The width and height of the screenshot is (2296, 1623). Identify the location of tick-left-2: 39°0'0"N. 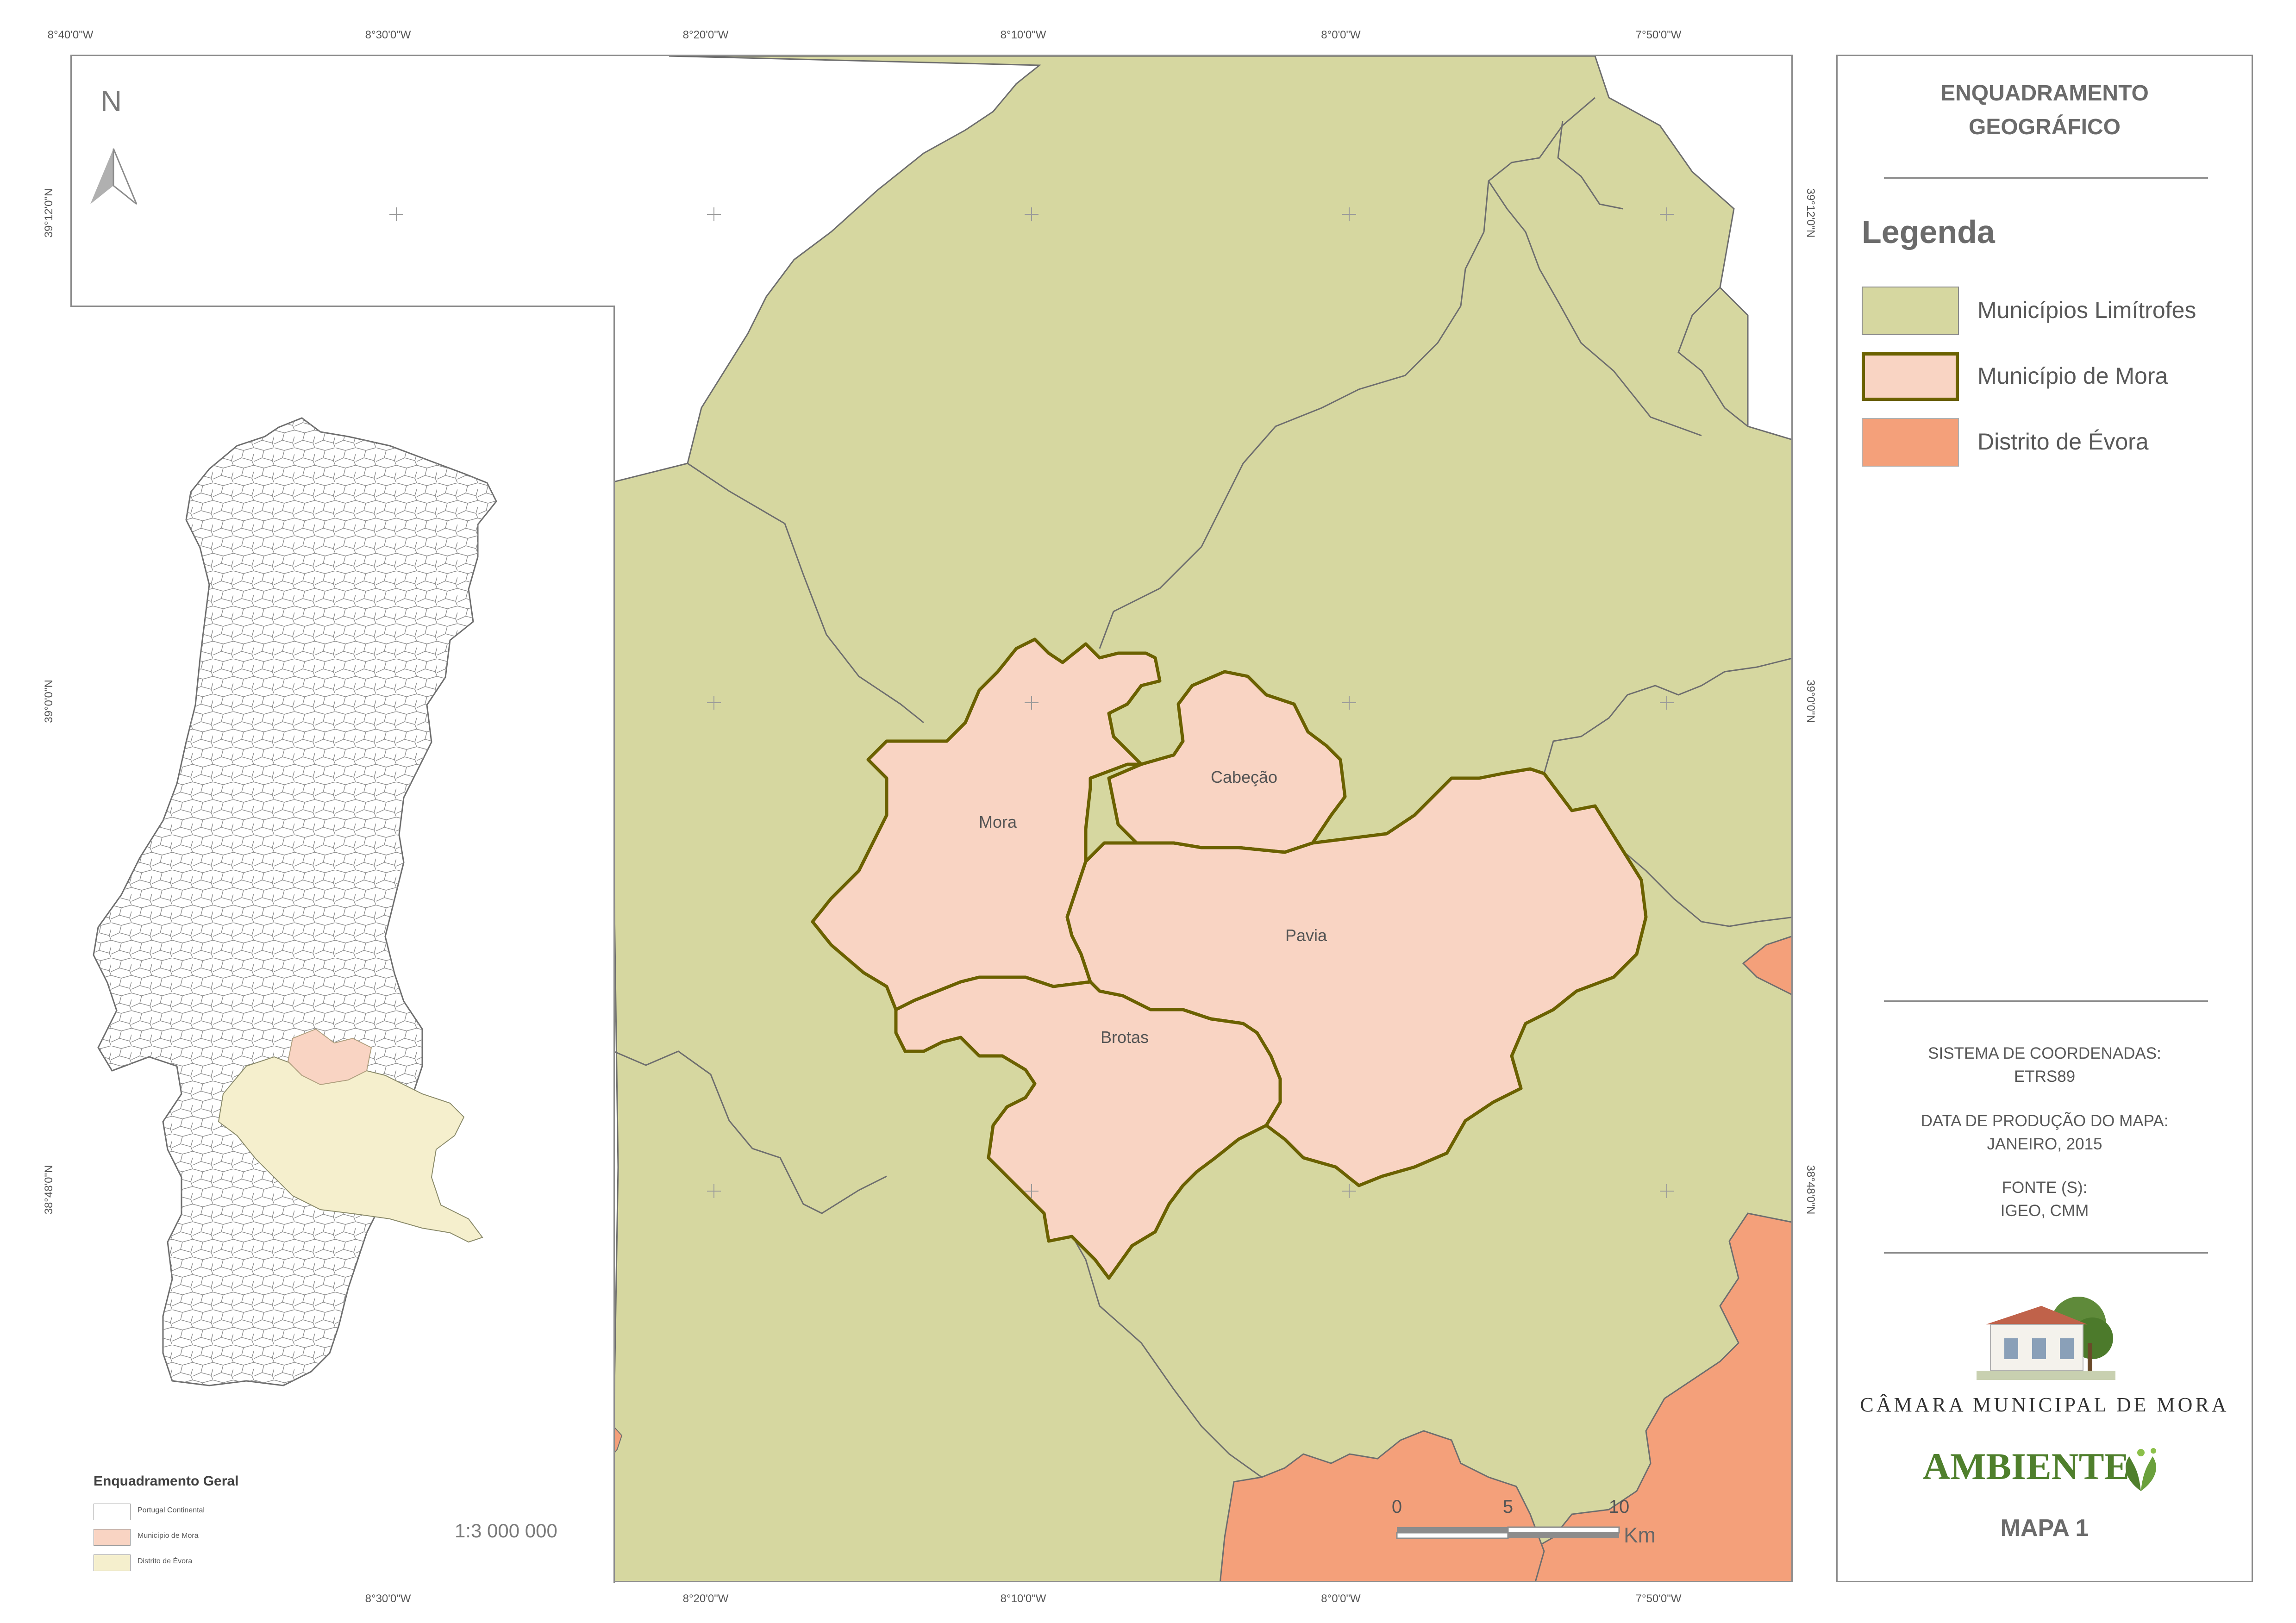
(49, 702).